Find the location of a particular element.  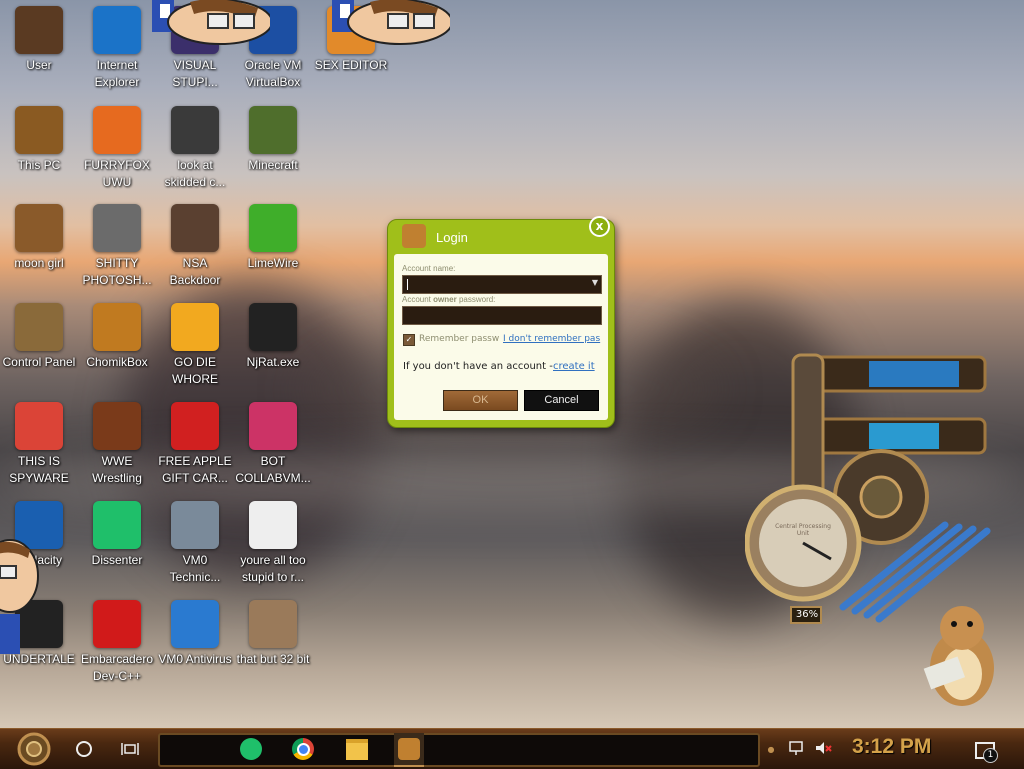

no-account-text: If you don't have an account - is located at coordinates (478, 366).